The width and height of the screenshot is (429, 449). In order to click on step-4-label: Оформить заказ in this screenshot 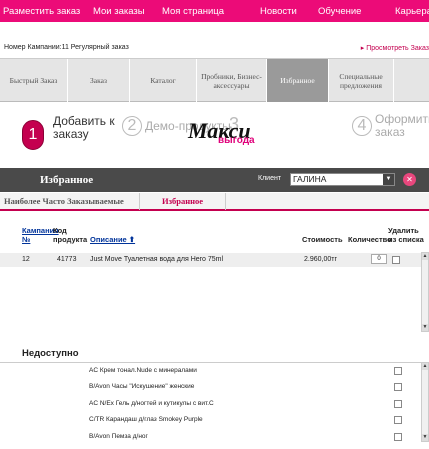, I will do `click(402, 126)`.